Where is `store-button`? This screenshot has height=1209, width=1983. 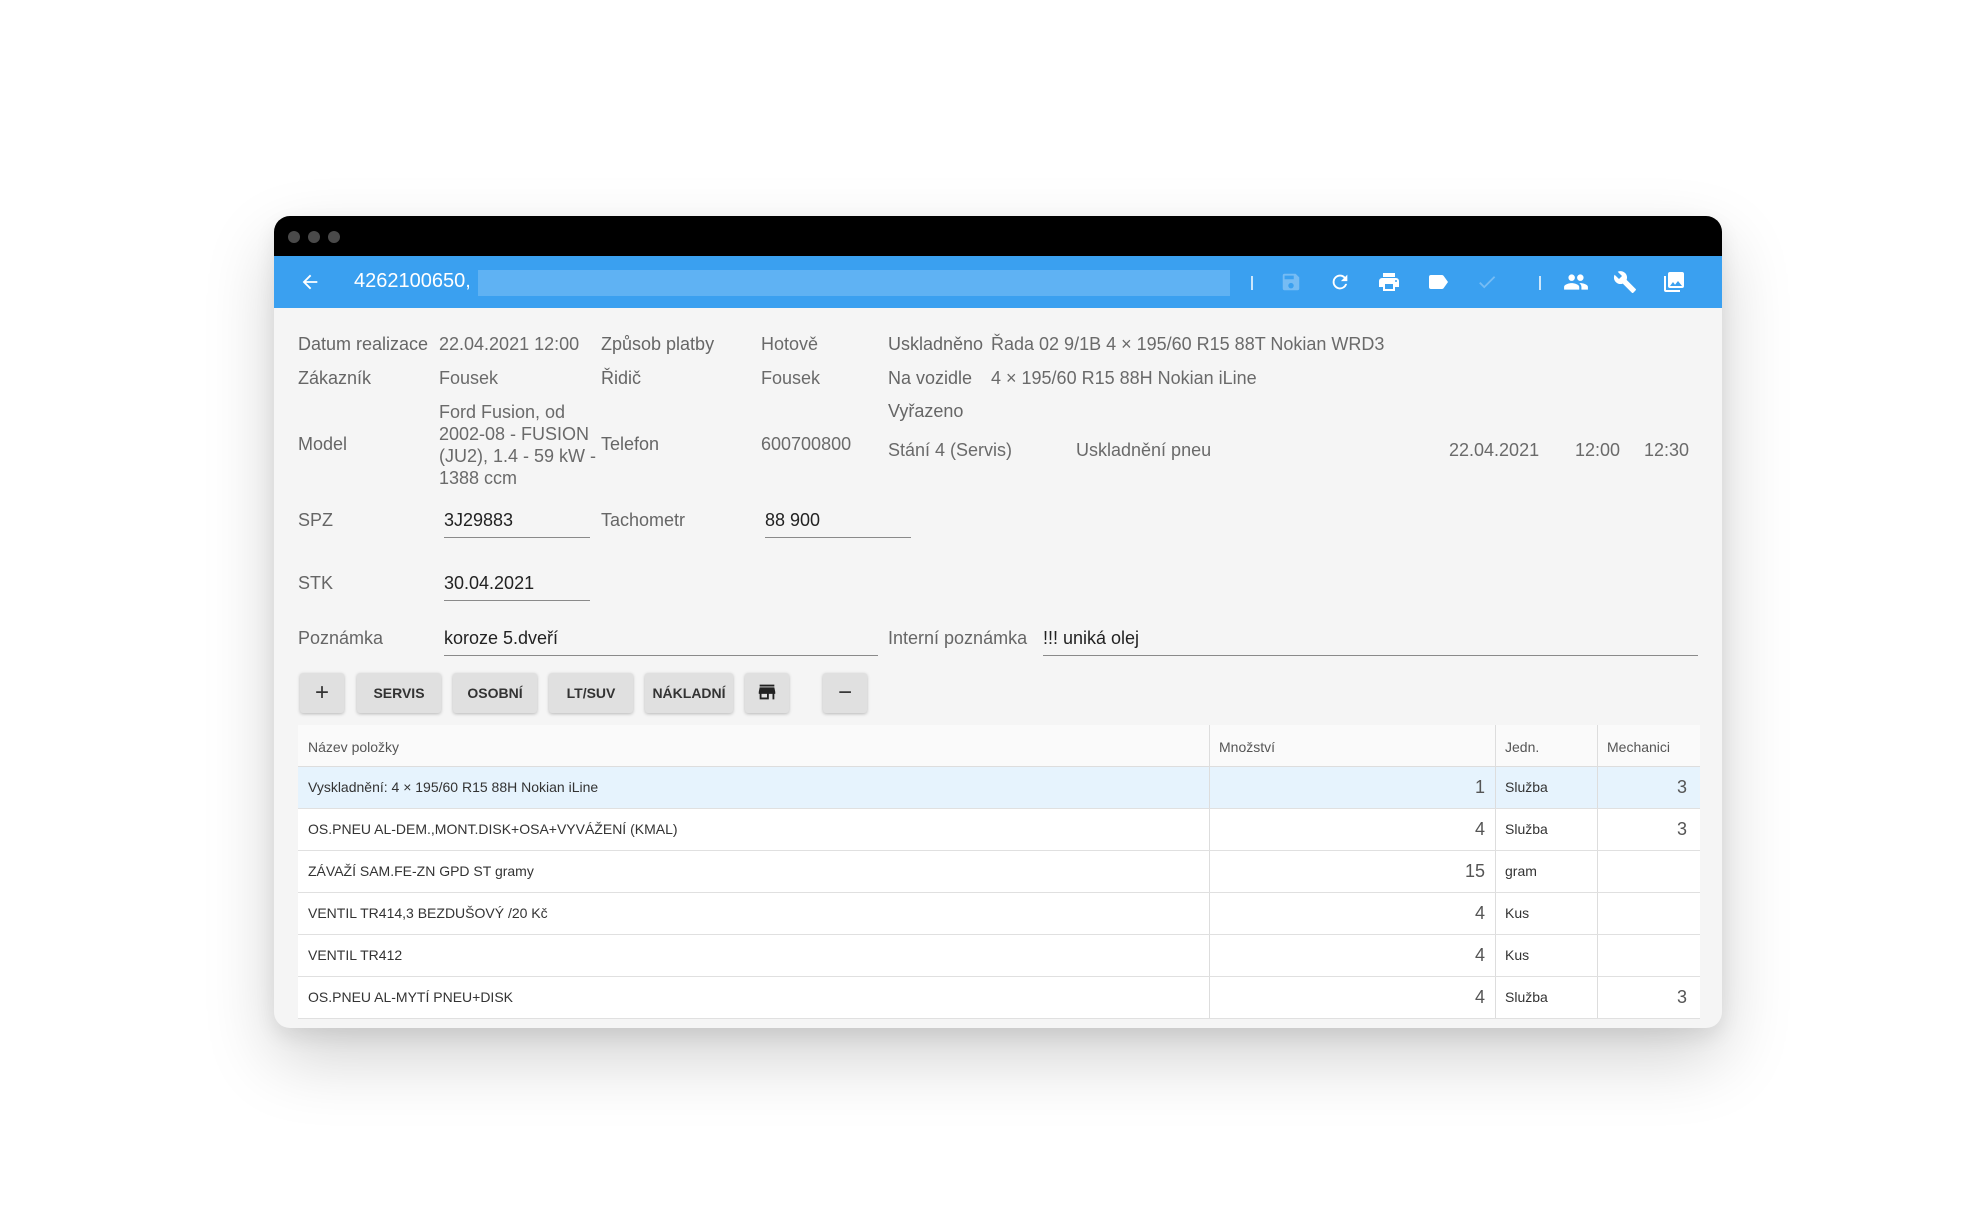
store-button is located at coordinates (767, 693).